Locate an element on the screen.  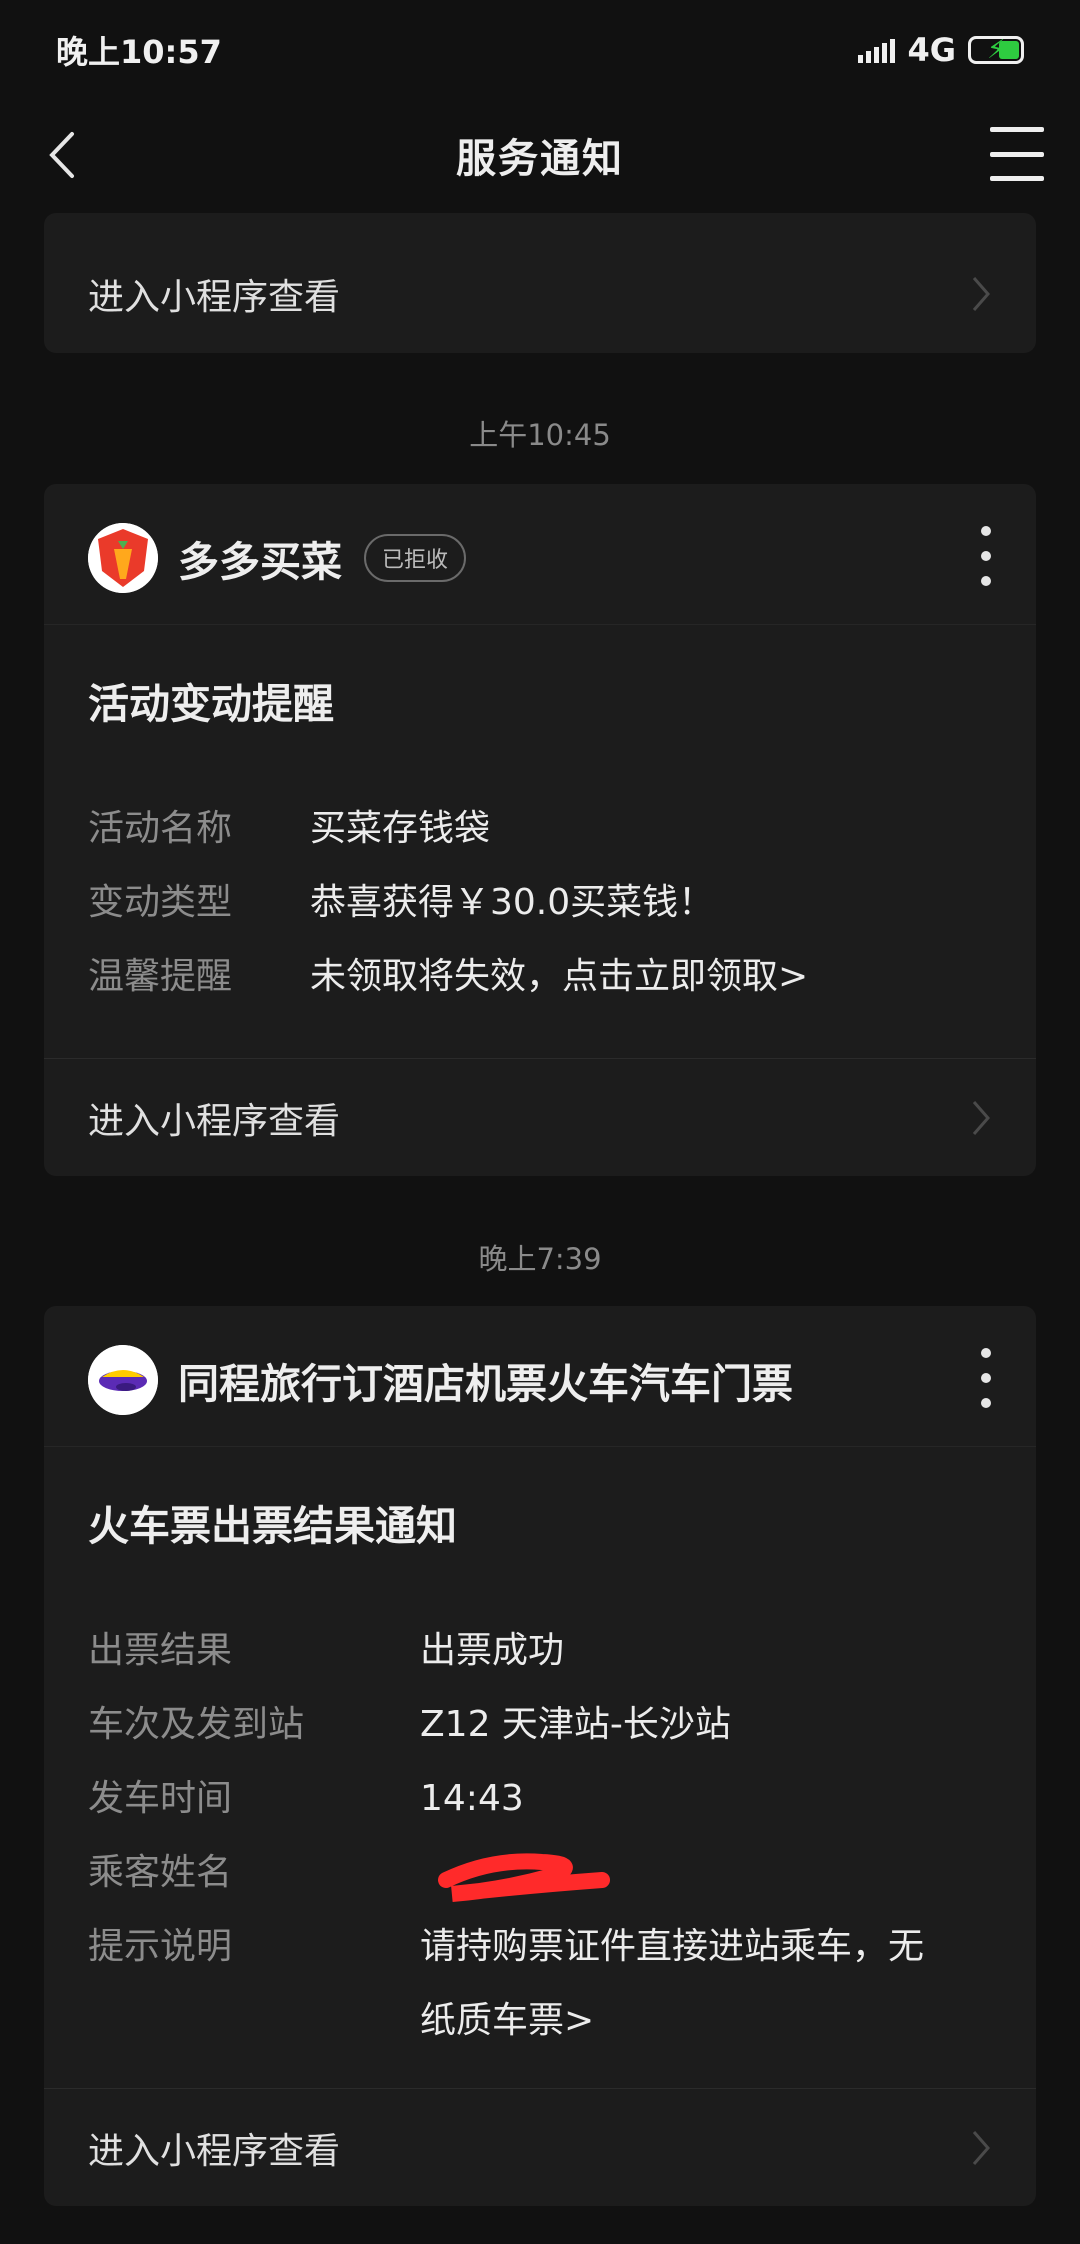
field-row: 发车时间 14:43 is located at coordinates (540, 1799).